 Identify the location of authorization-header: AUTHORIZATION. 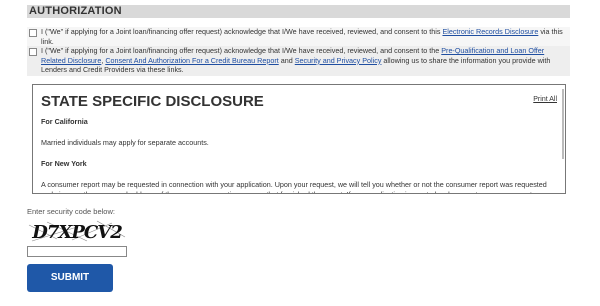
(298, 11).